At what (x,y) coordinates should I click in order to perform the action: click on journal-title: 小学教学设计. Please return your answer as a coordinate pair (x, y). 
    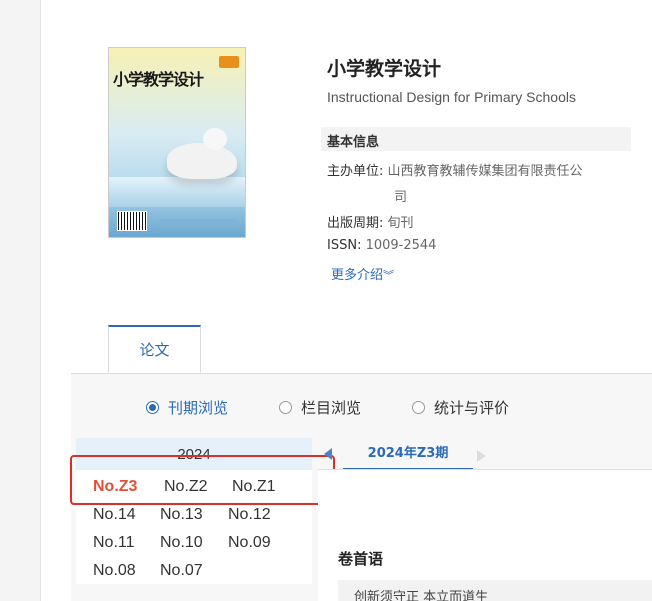
    Looking at the image, I should click on (384, 69).